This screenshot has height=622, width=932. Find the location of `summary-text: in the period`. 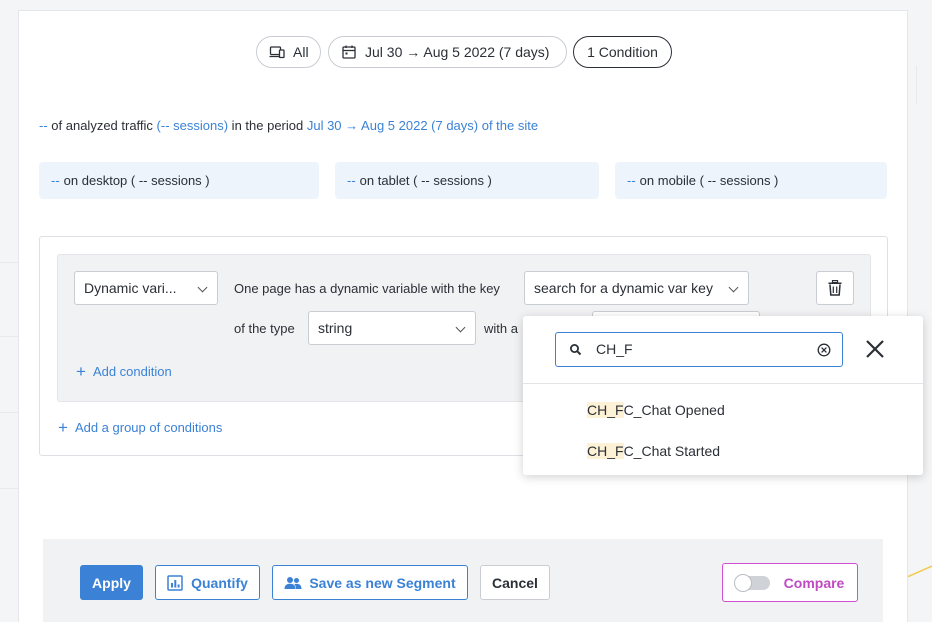

summary-text: in the period is located at coordinates (267, 125).